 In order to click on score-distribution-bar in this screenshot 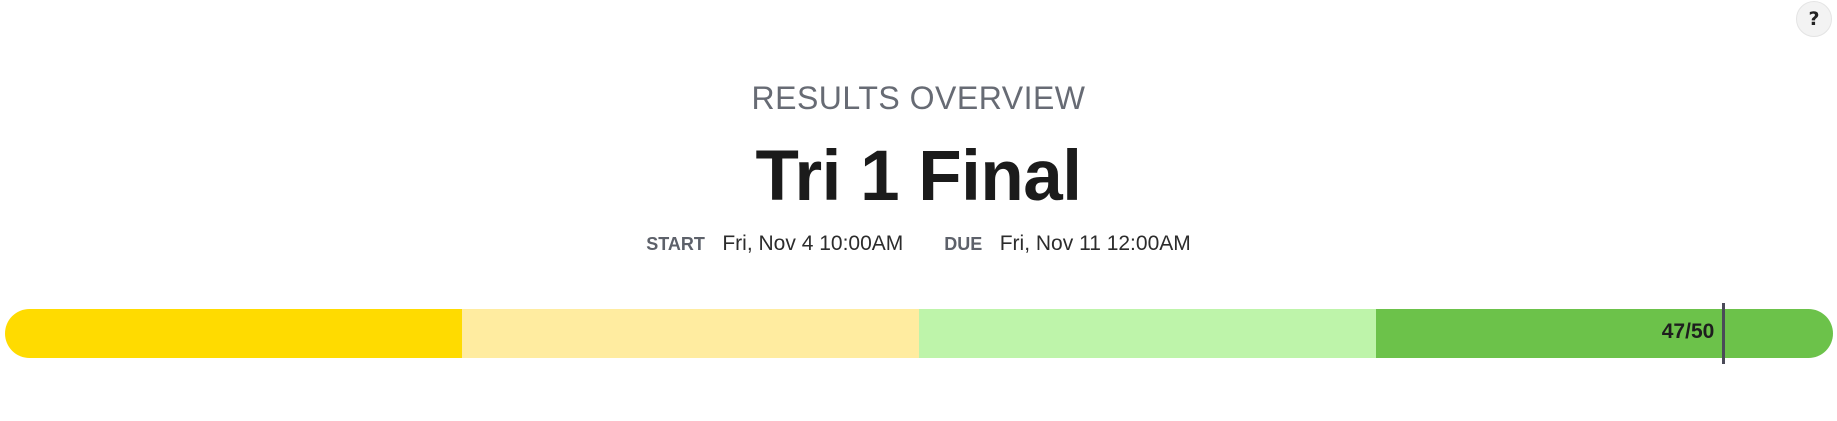, I will do `click(919, 333)`.